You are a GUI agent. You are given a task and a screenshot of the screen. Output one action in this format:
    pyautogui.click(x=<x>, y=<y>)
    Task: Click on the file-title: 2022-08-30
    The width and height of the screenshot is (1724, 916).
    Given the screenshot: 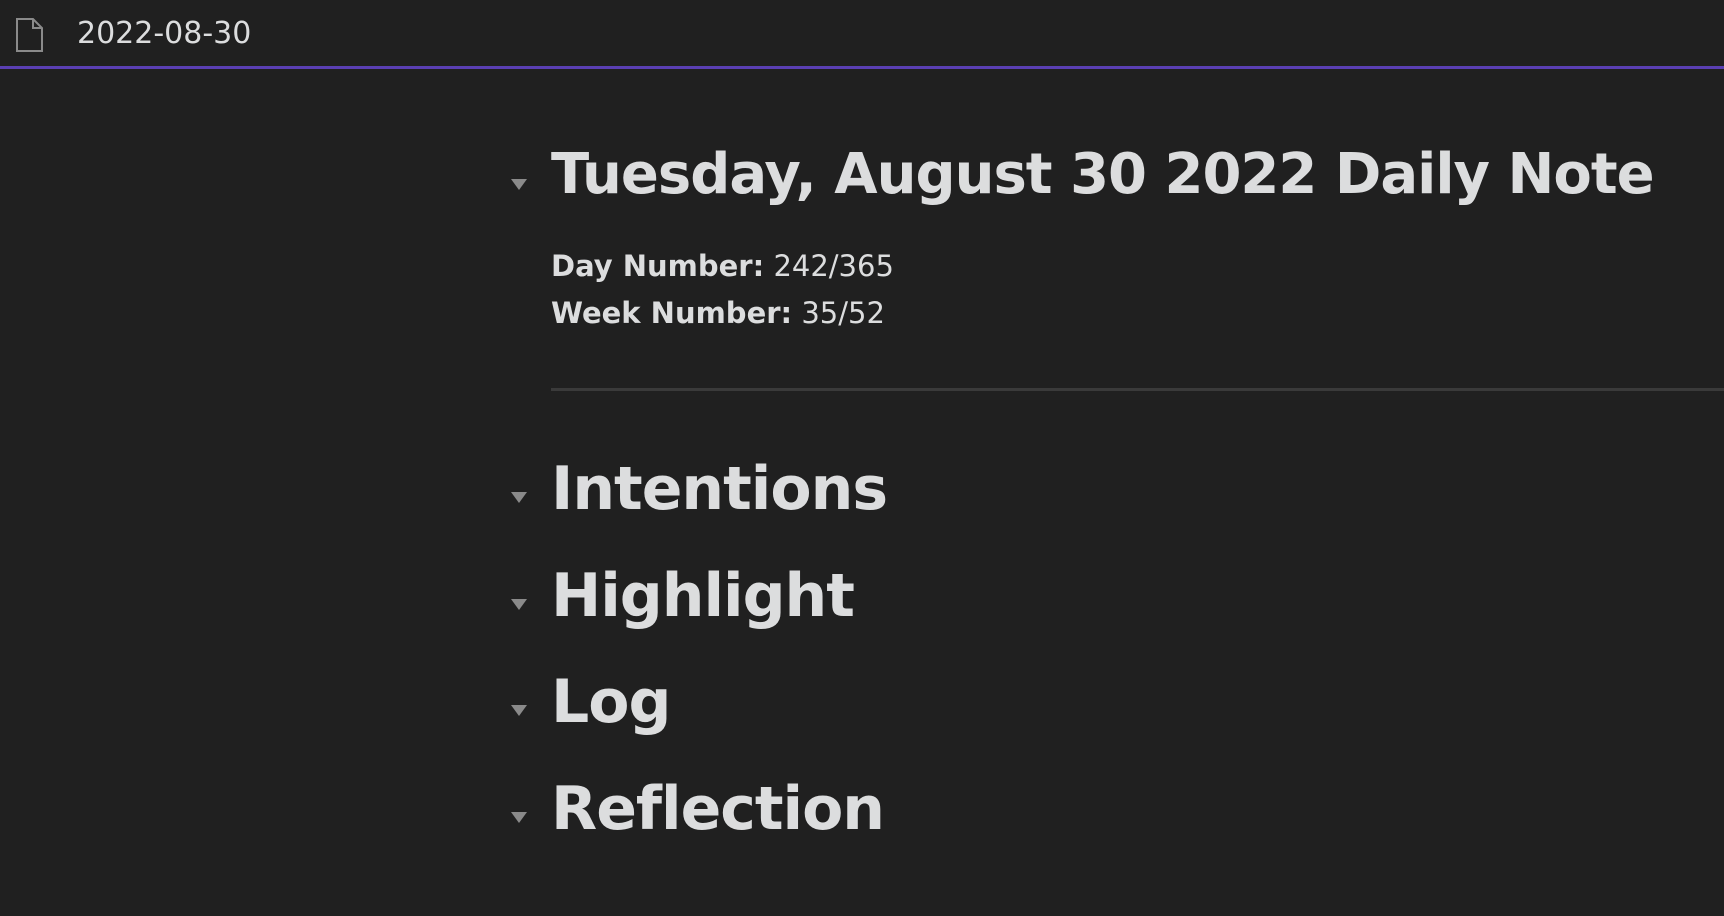 What is the action you would take?
    pyautogui.click(x=164, y=34)
    